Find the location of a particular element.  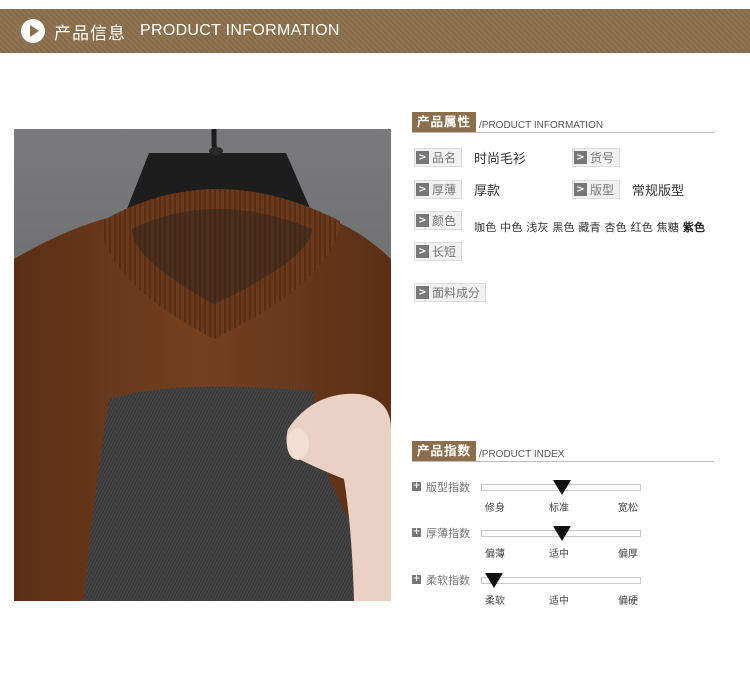

attr-color-label: 颜色 is located at coordinates (444, 221).